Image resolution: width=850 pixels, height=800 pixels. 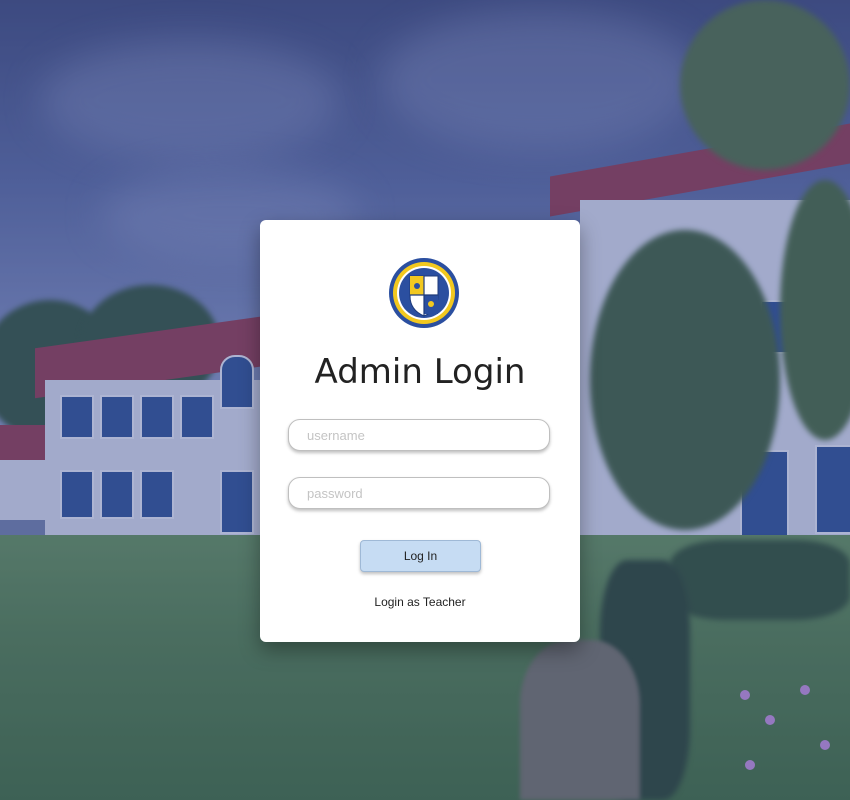 I want to click on password-field, so click(x=419, y=493).